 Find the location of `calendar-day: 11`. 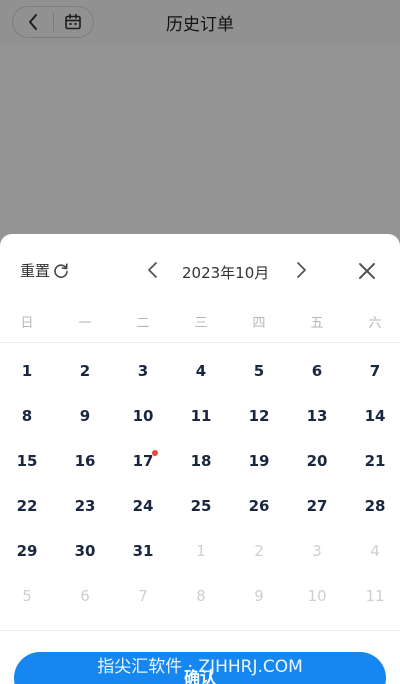

calendar-day: 11 is located at coordinates (201, 416).